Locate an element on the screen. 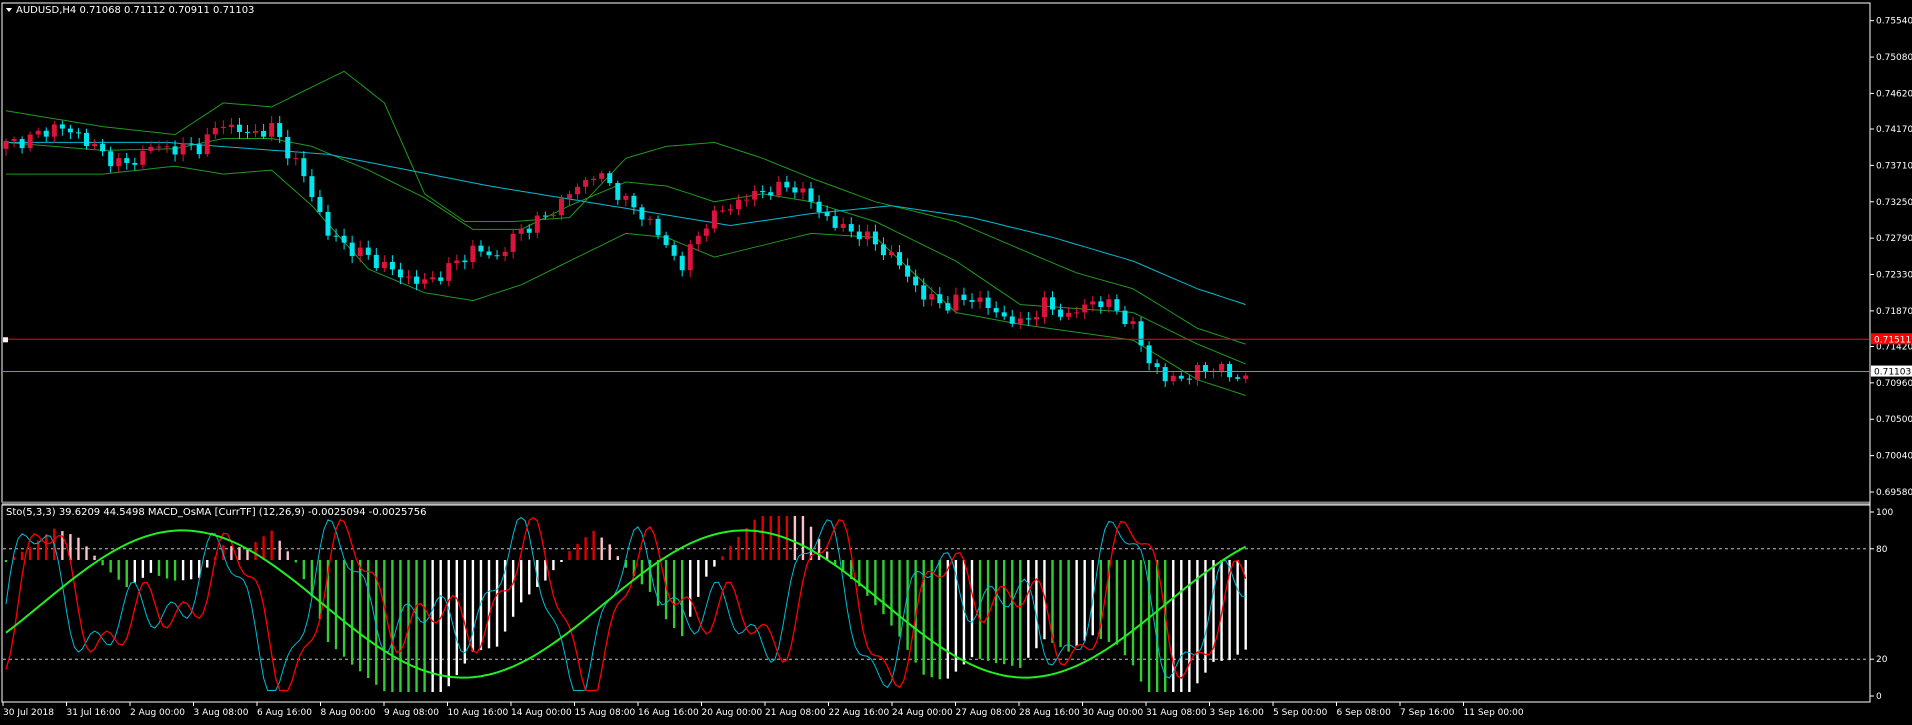 The image size is (1912, 725). price-tick-label: 0.72330 is located at coordinates (1894, 276).